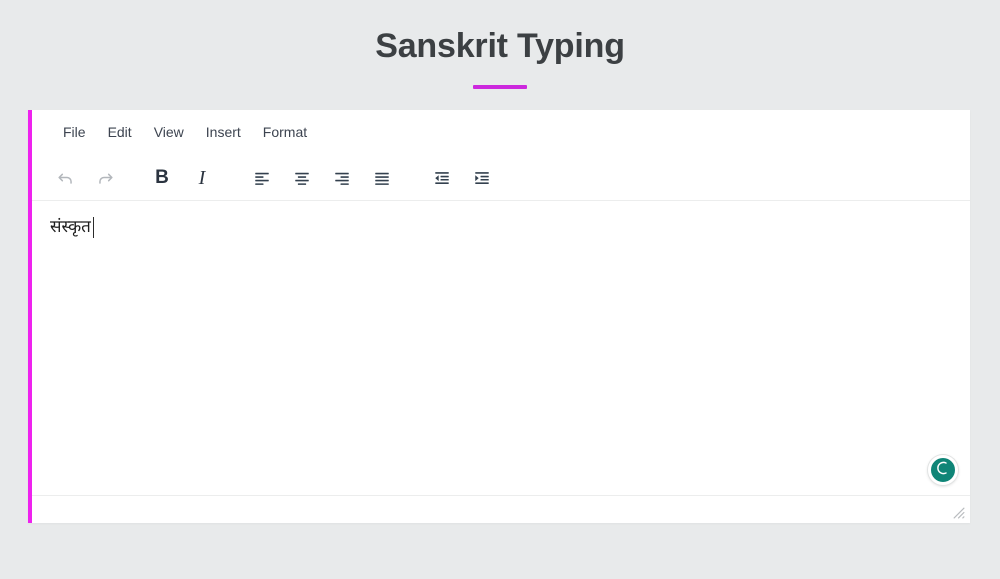 This screenshot has height=579, width=1000. Describe the element at coordinates (74, 132) in the screenshot. I see `menu-item-file: File` at that location.